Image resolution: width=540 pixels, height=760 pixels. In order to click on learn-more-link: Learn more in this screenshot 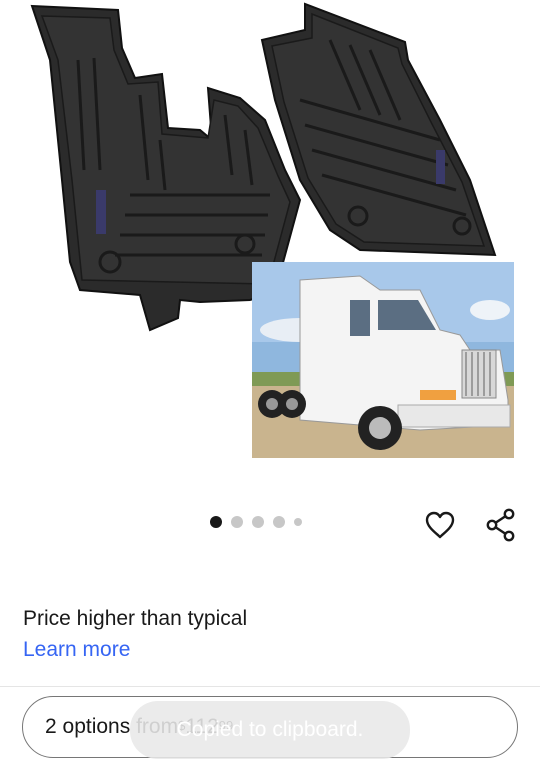, I will do `click(76, 650)`.